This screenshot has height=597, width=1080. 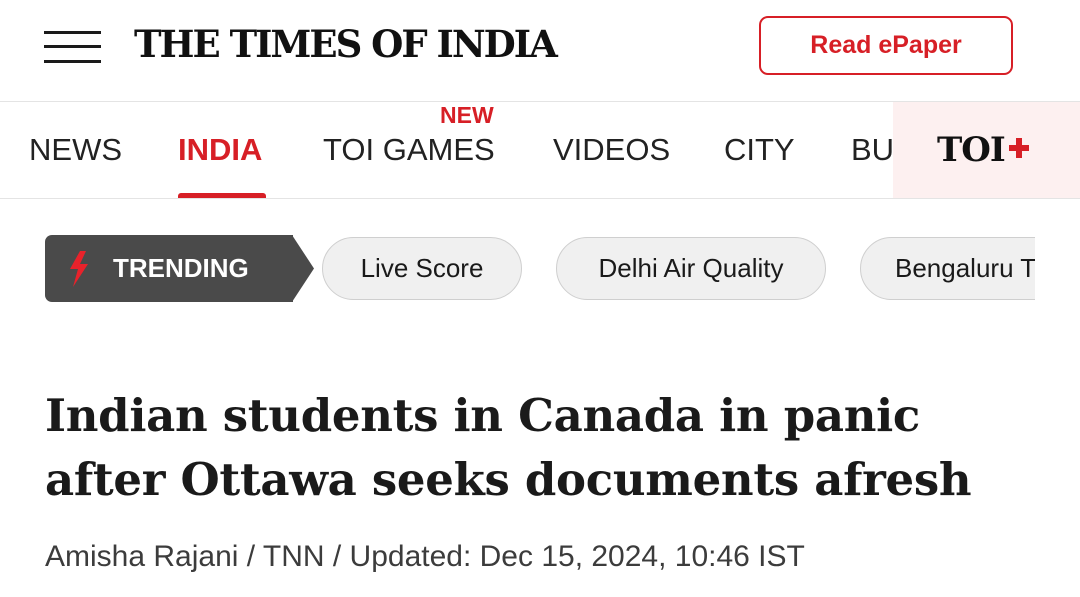 I want to click on trending-arrow, so click(x=303, y=268).